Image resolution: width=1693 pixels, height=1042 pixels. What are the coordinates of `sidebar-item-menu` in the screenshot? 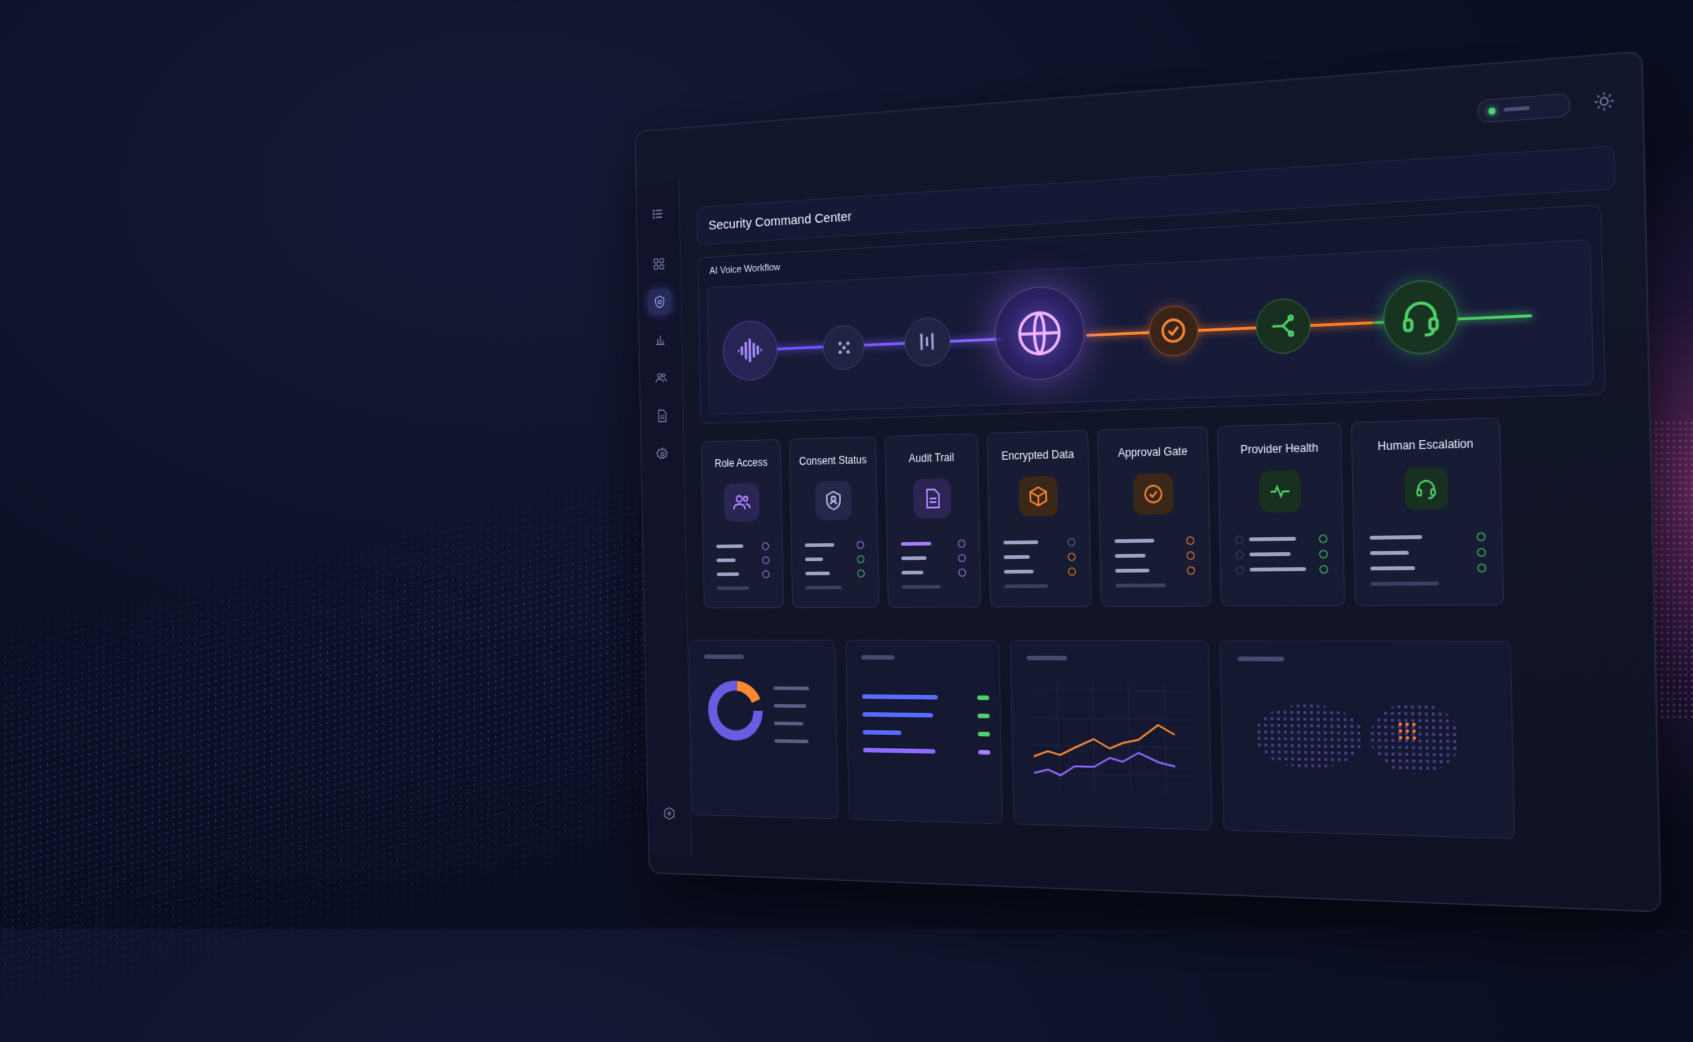 It's located at (658, 213).